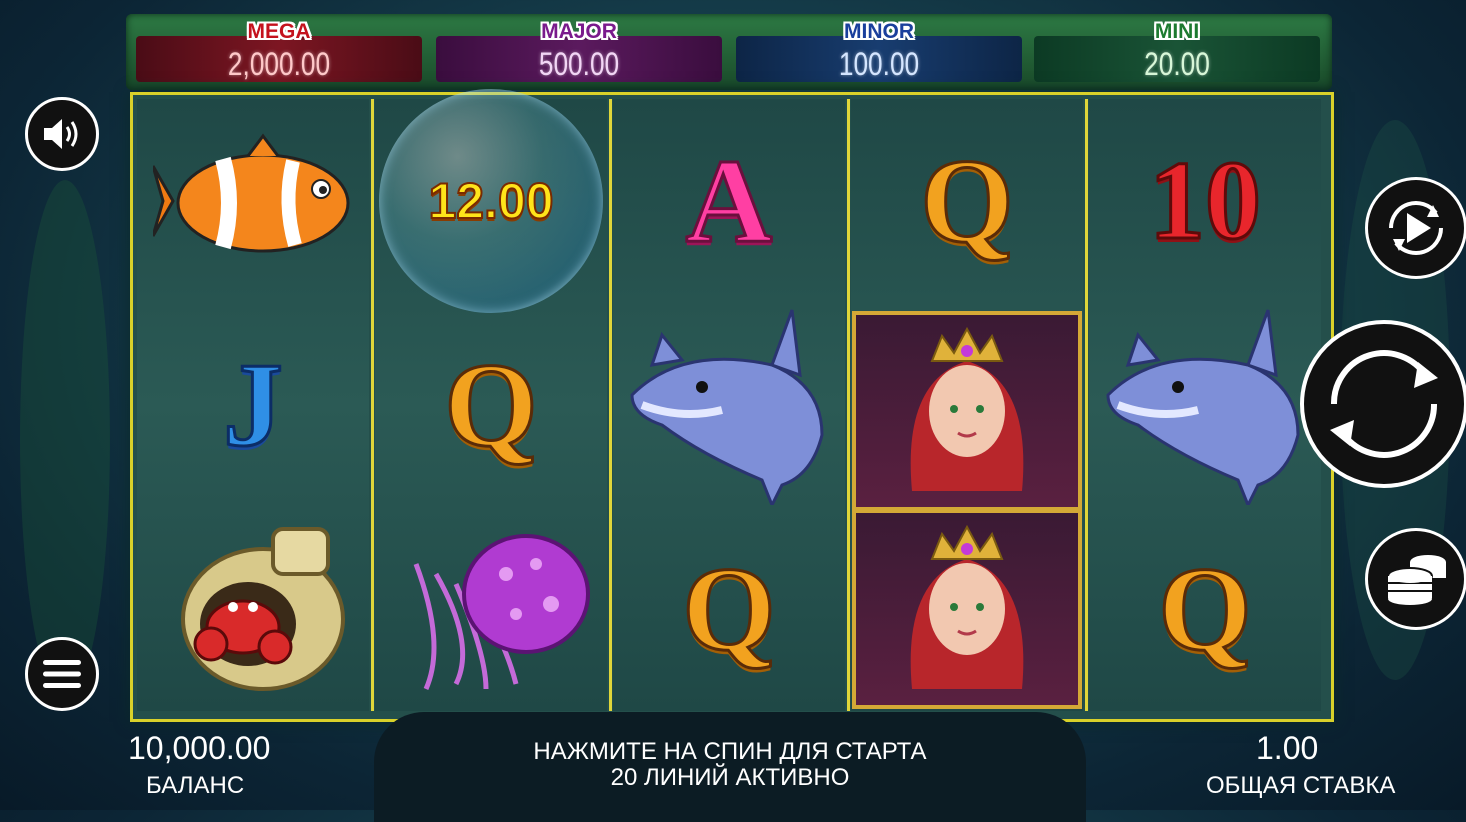 The image size is (1466, 822). What do you see at coordinates (730, 751) in the screenshot?
I see `status-line-1: НАЖМИТЕ НА СПИН ДЛЯ СТАРТА` at bounding box center [730, 751].